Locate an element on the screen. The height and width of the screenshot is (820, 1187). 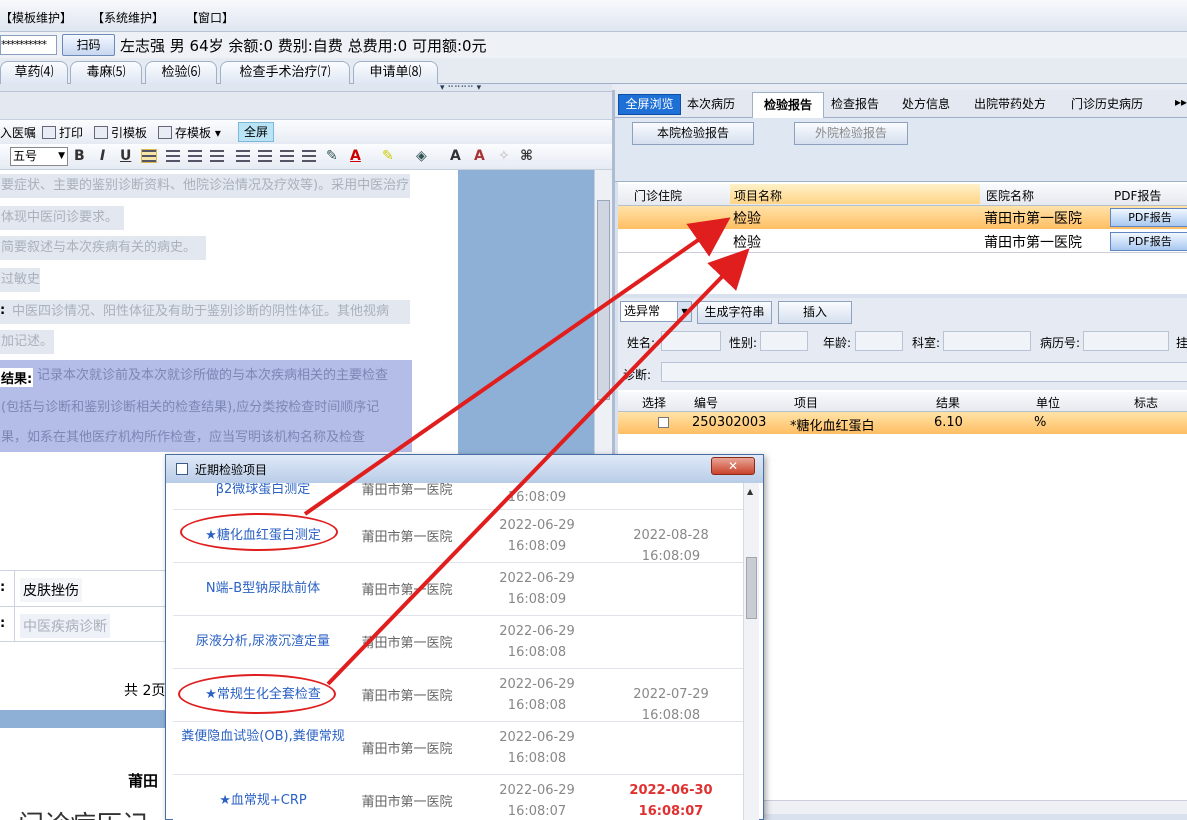
tab-exam-surgery: 检查手术治疗⑺ is located at coordinates (285, 72).